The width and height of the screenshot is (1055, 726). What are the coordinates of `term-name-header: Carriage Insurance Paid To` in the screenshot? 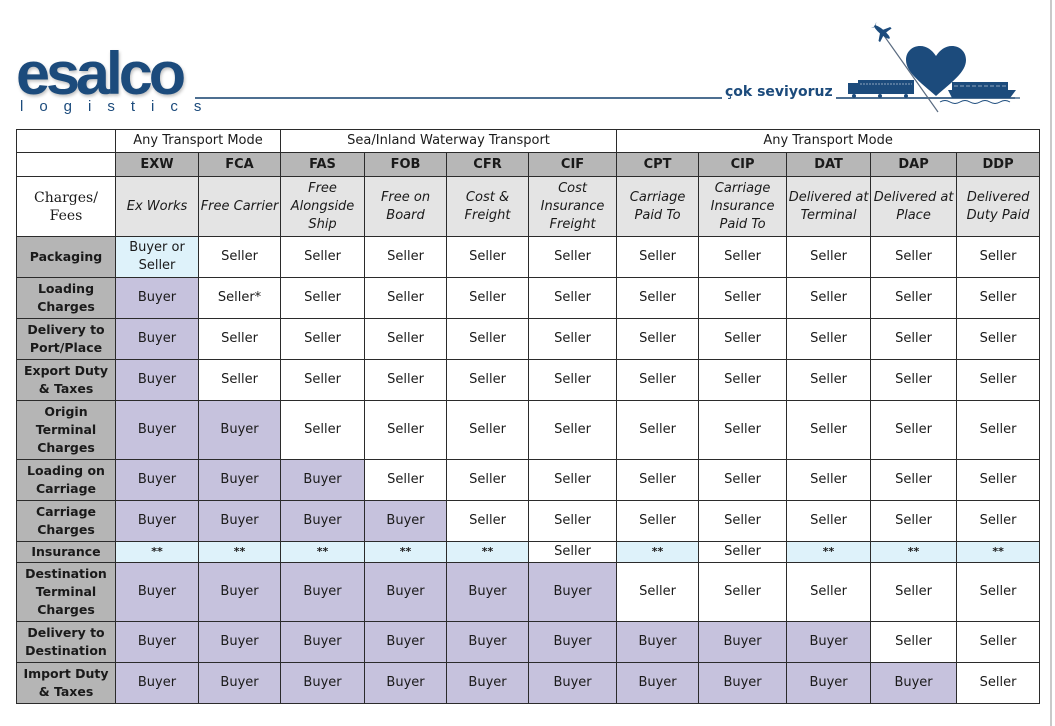 It's located at (743, 206).